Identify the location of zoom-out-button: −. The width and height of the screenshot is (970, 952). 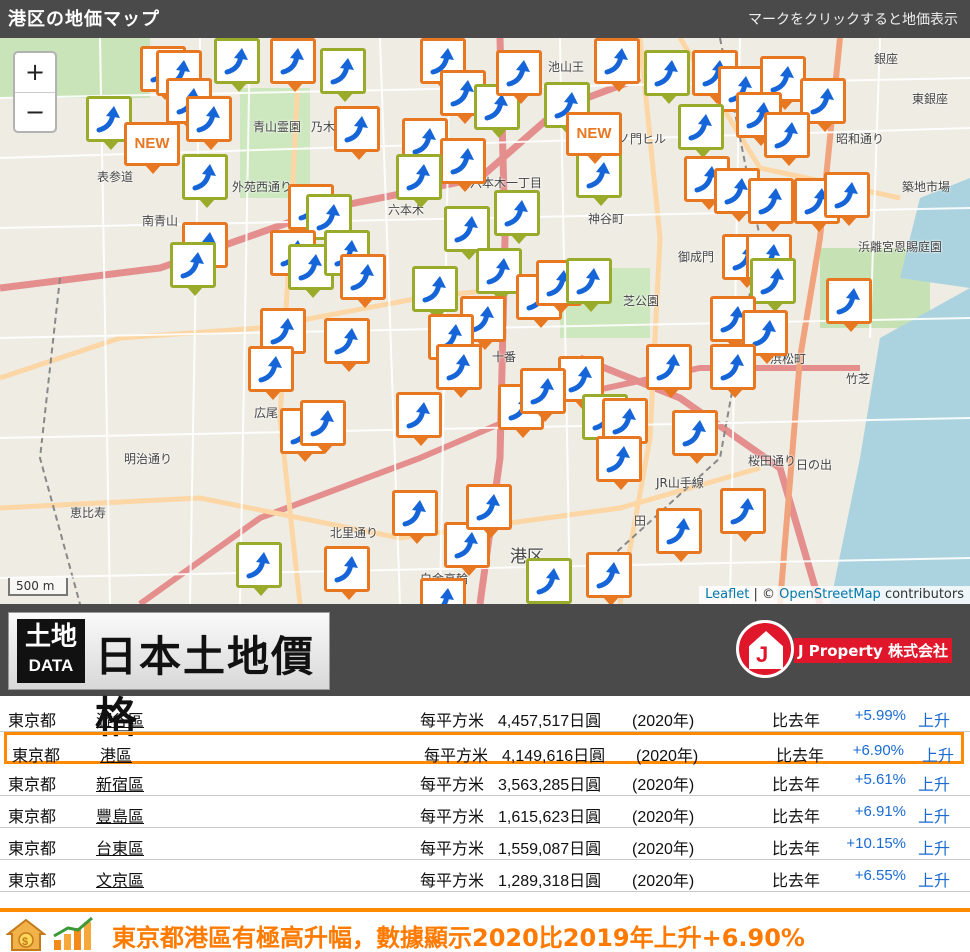
(35, 111).